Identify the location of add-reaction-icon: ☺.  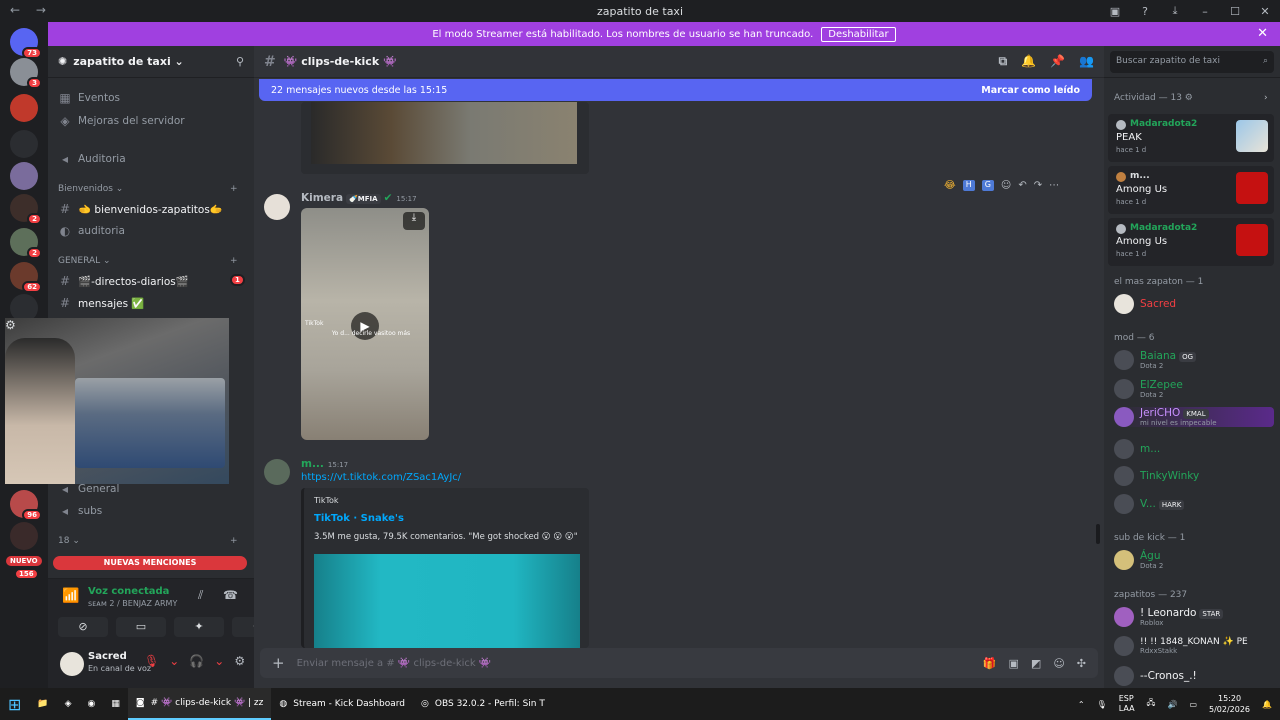
(1006, 185).